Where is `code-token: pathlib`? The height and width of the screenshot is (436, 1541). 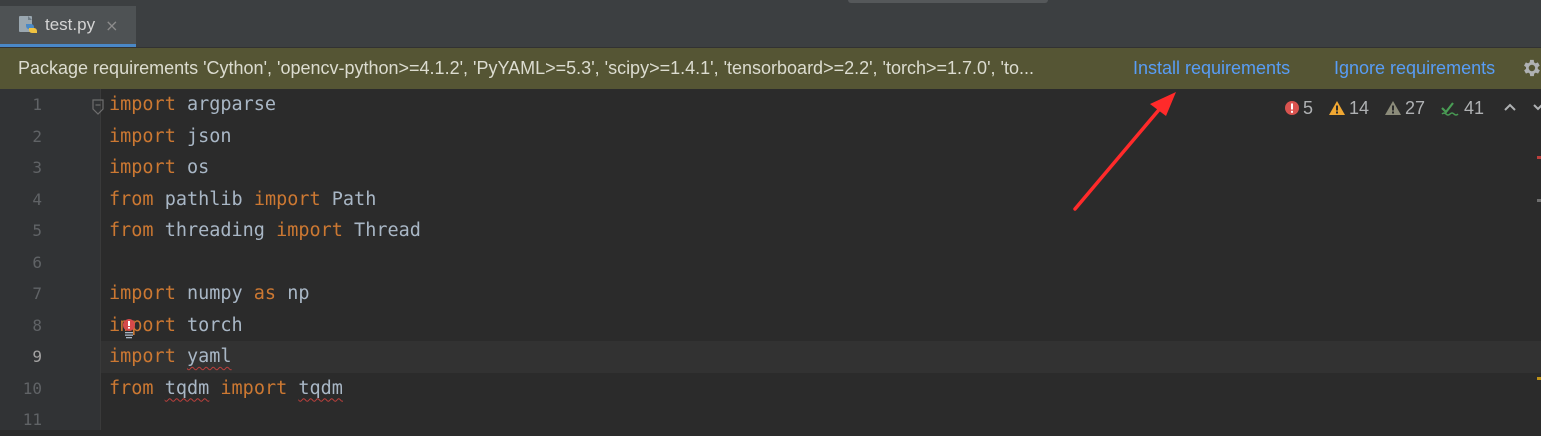 code-token: pathlib is located at coordinates (203, 199).